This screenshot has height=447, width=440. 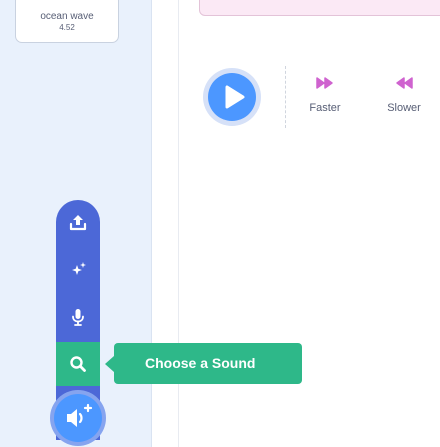 I want to click on surprise-button, so click(x=78, y=269).